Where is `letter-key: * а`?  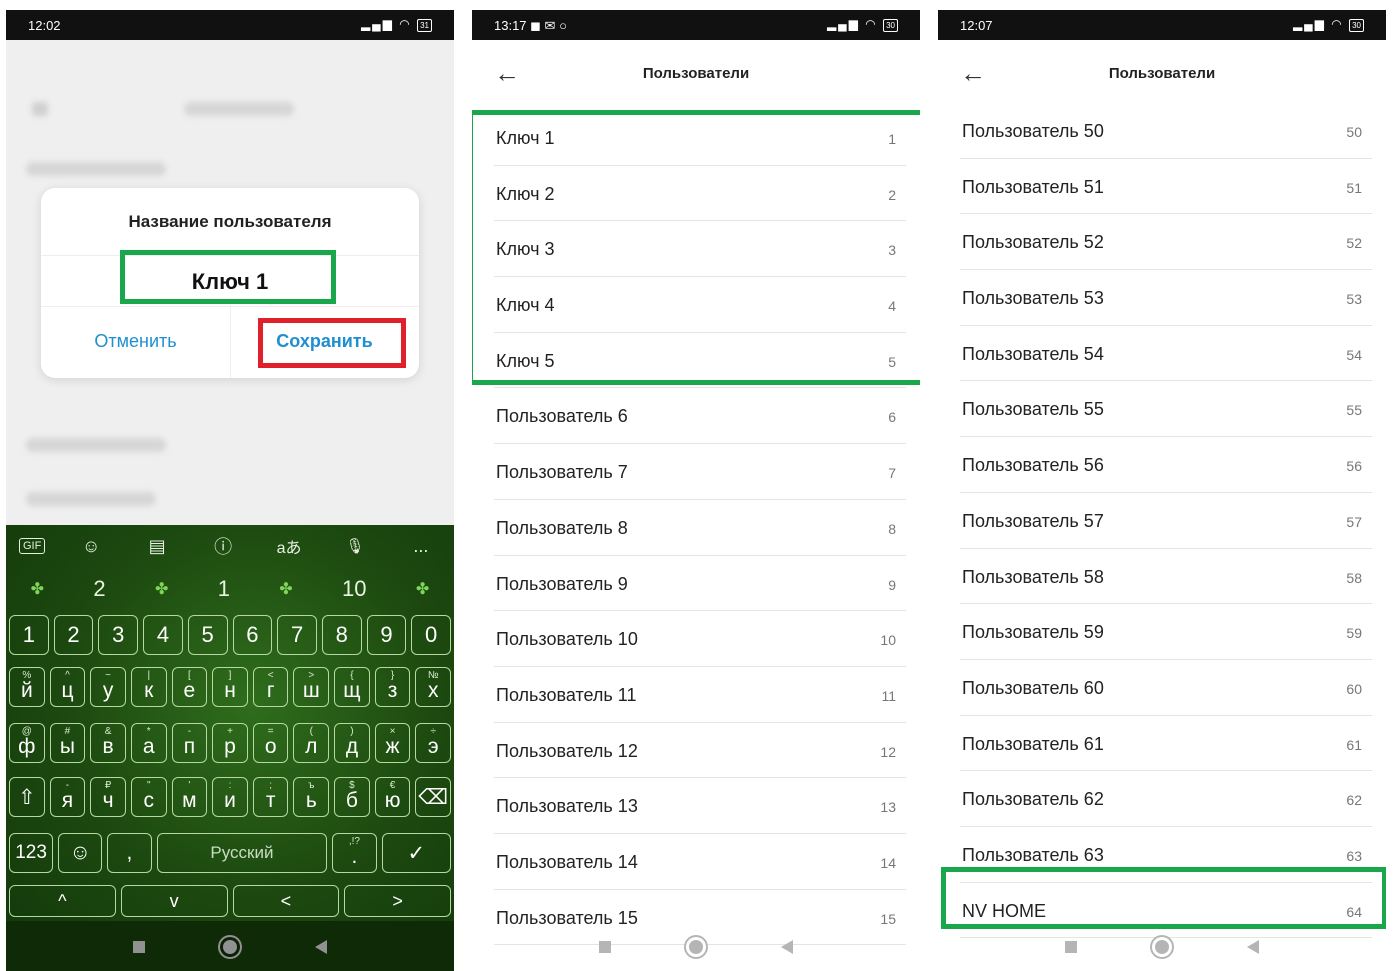 letter-key: * а is located at coordinates (148, 743).